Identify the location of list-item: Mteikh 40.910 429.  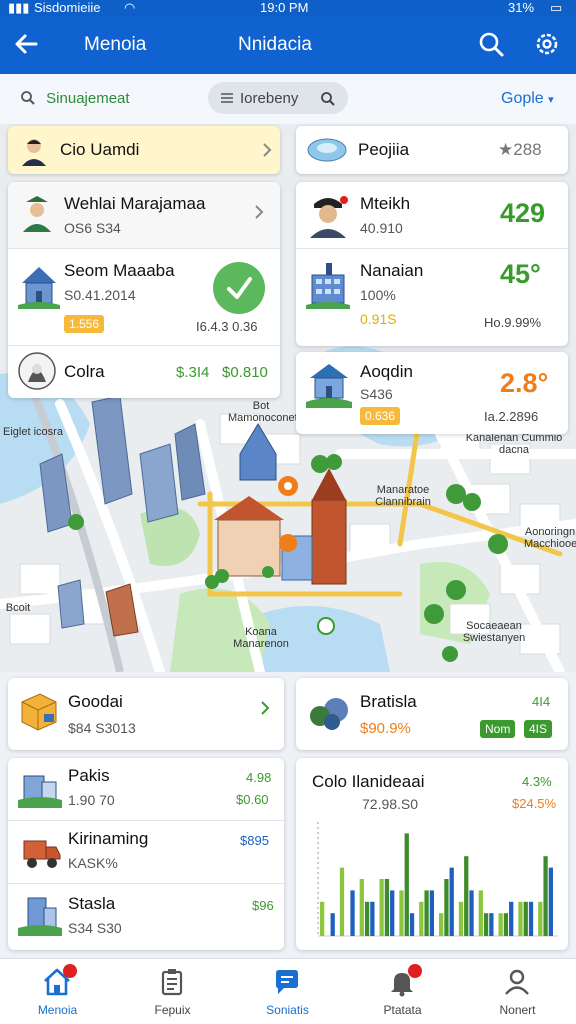
(432, 215).